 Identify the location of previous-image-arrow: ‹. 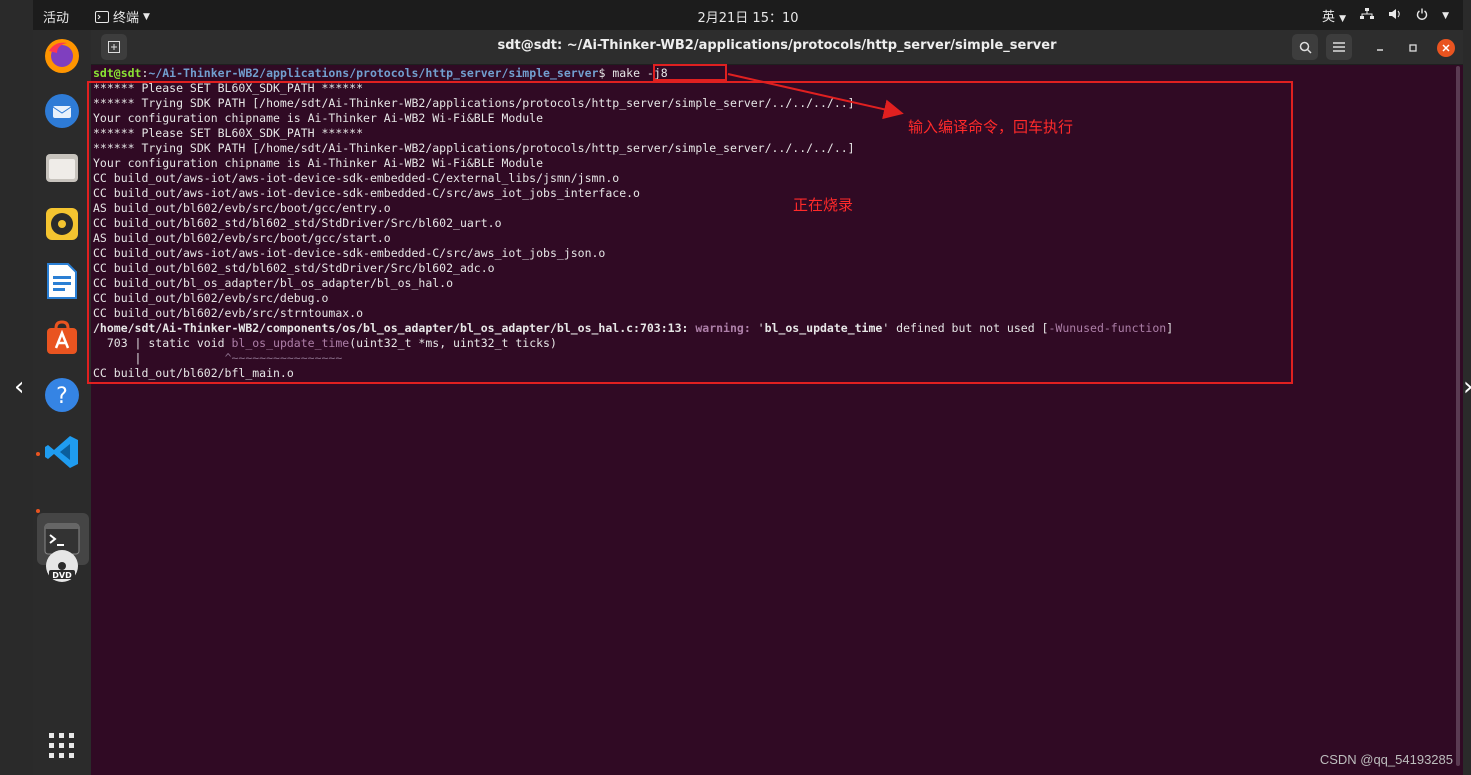
(19, 387).